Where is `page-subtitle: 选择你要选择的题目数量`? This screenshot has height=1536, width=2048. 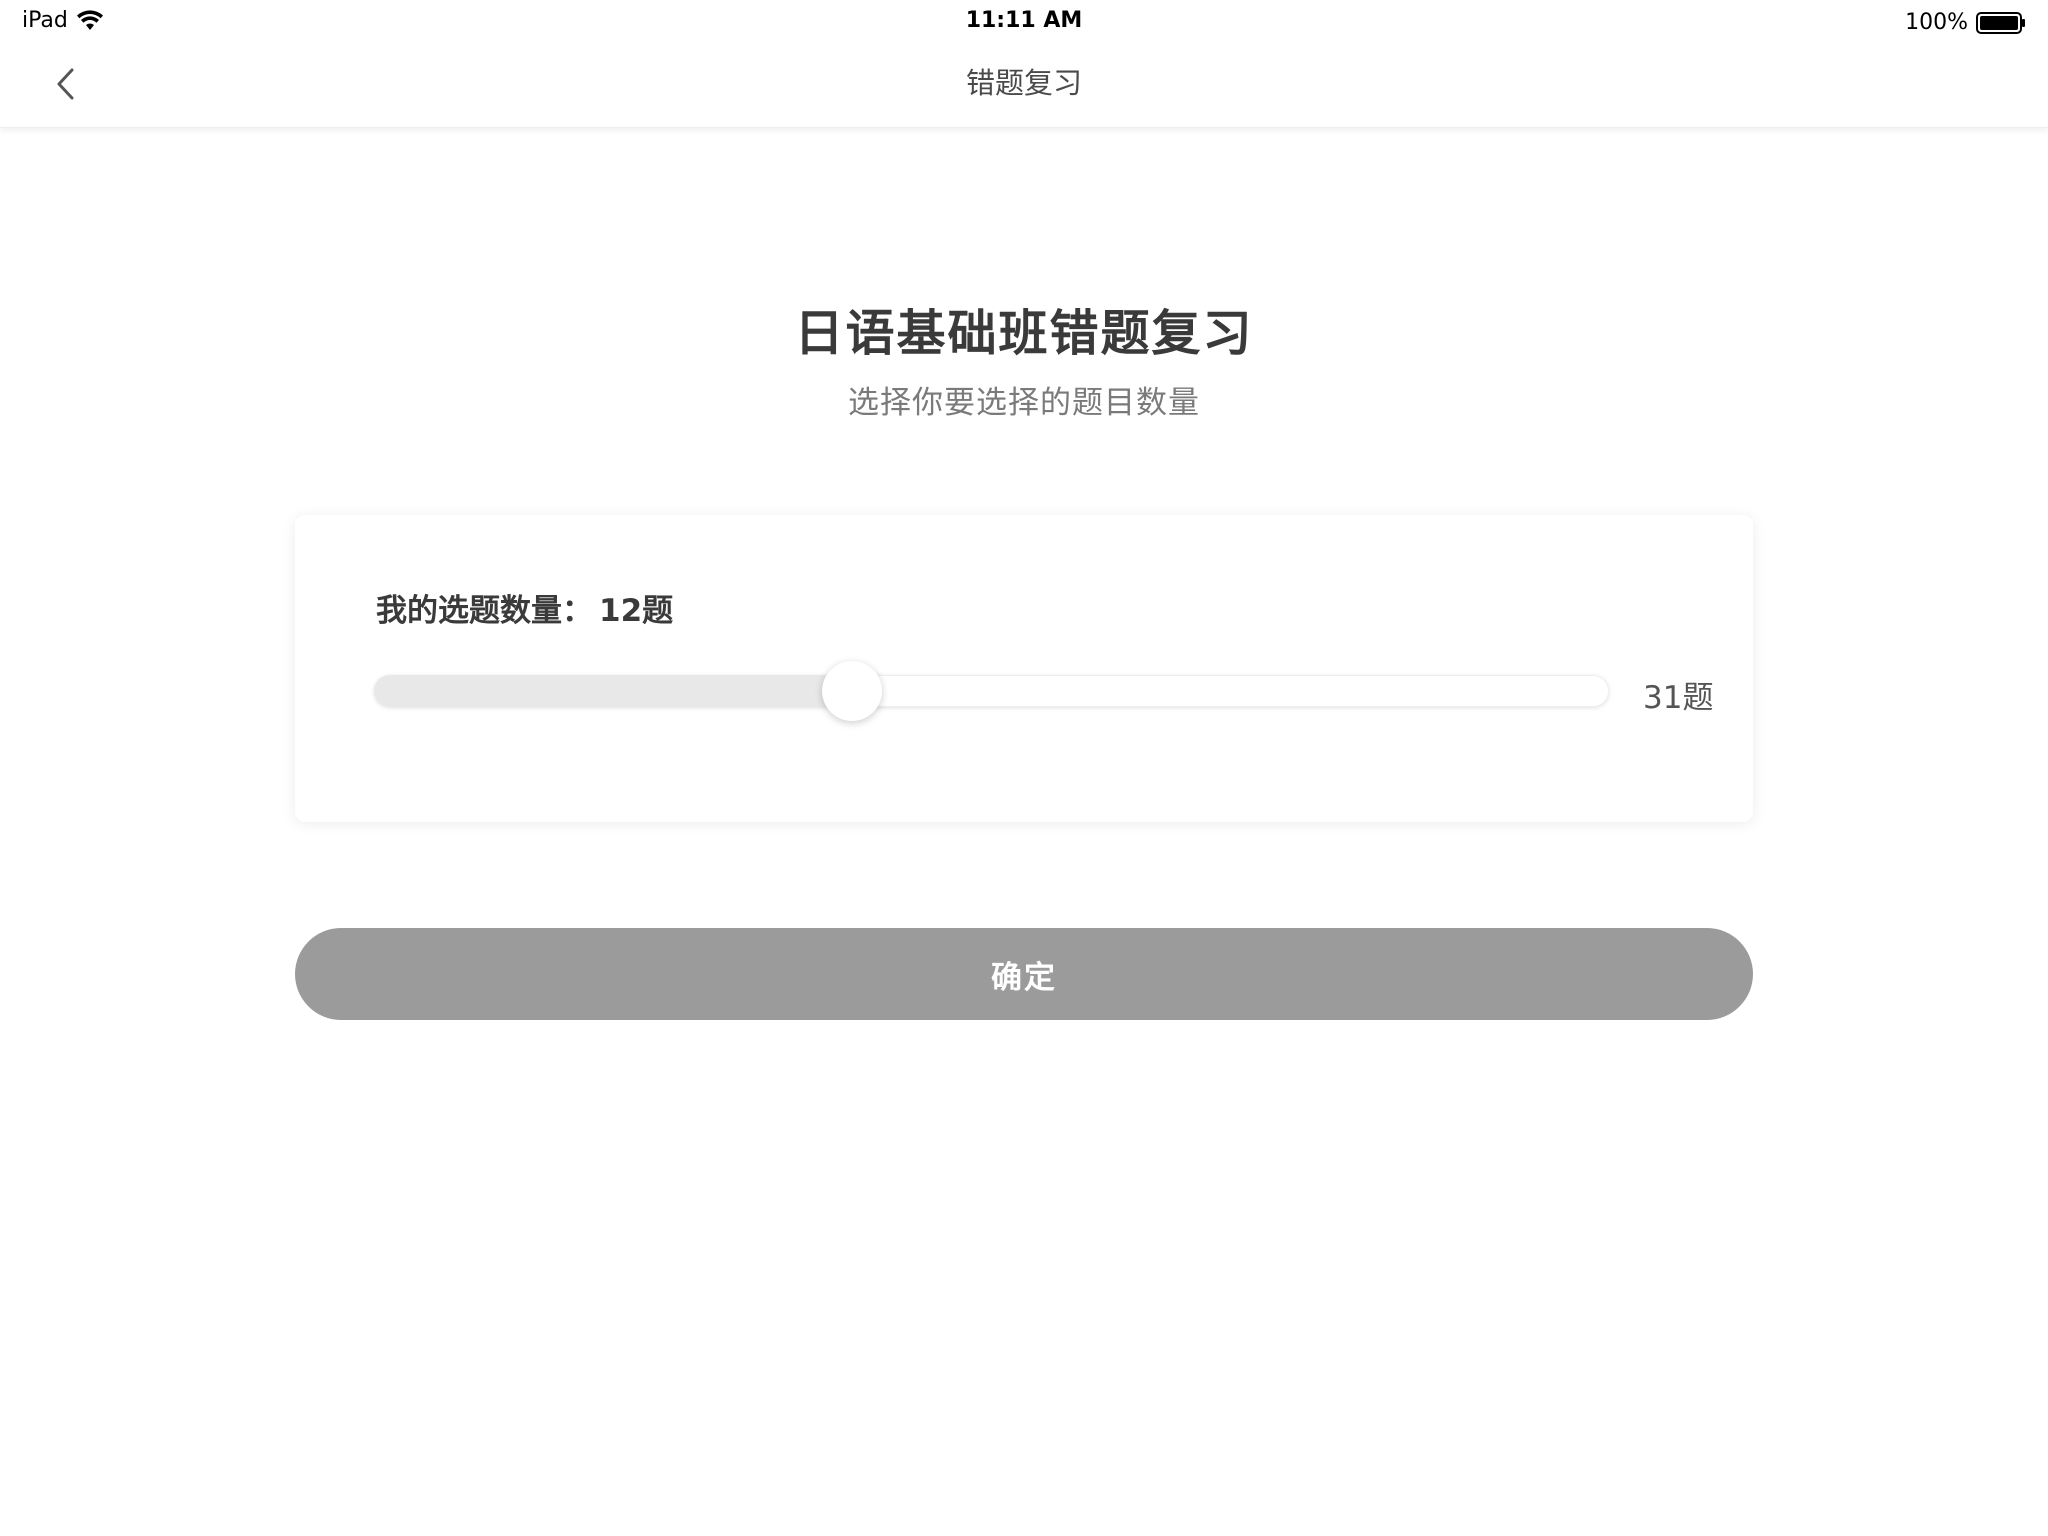 page-subtitle: 选择你要选择的题目数量 is located at coordinates (1024, 403).